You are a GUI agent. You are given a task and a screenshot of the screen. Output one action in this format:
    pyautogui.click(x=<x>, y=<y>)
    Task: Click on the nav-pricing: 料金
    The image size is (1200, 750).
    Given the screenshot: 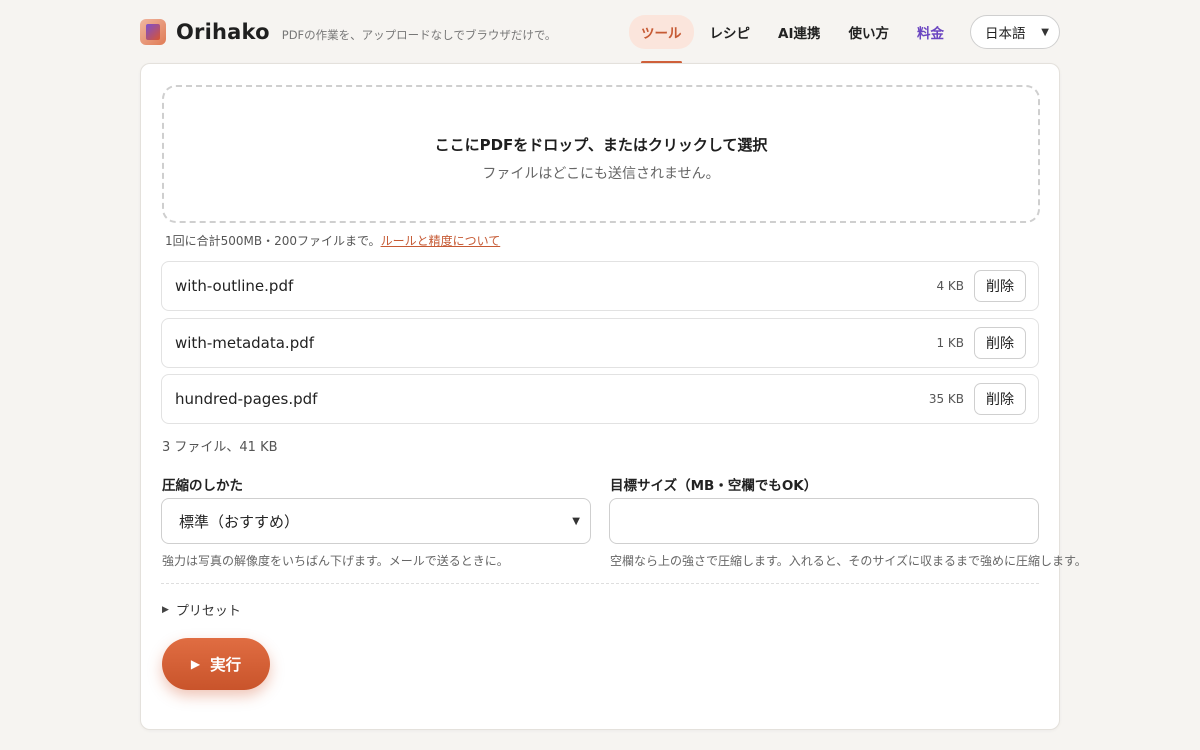 What is the action you would take?
    pyautogui.click(x=930, y=32)
    